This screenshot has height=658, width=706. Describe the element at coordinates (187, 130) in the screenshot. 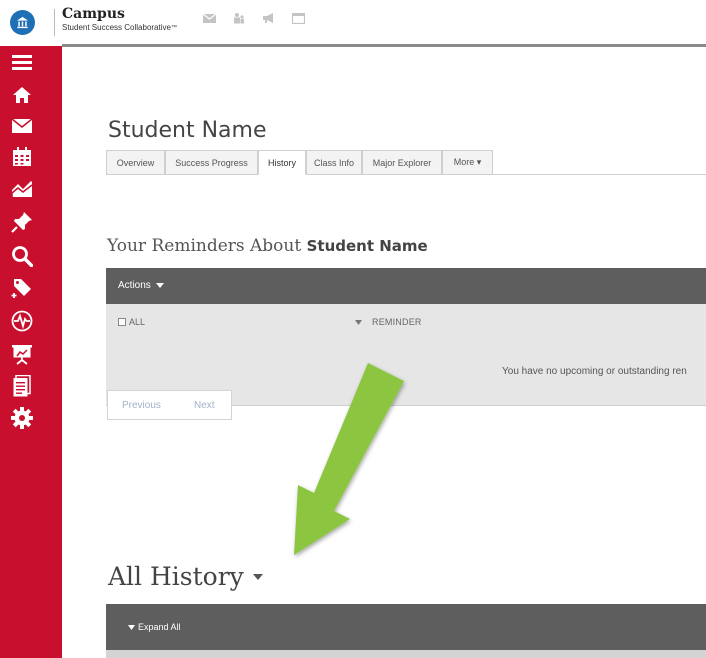

I see `page-title: Student Name` at that location.